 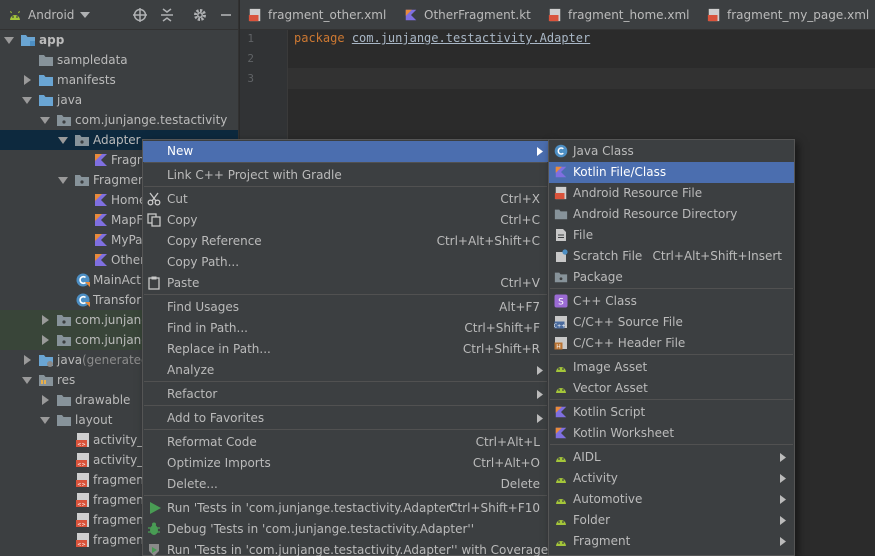 I want to click on submenu-item-cpp-source-file: C++ C/C++ Source File, so click(x=671, y=322).